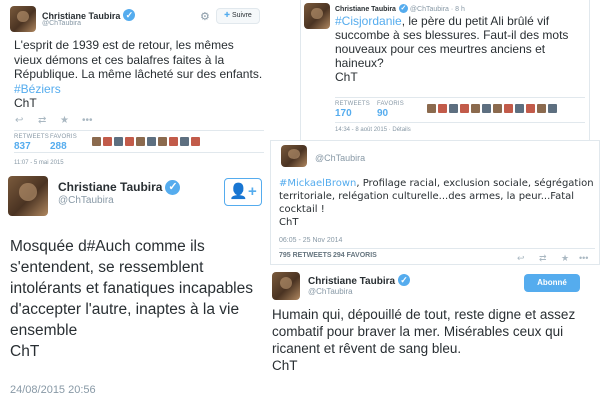 This screenshot has width=600, height=406. What do you see at coordinates (460, 9) in the screenshot?
I see `time-ago: 8 h` at bounding box center [460, 9].